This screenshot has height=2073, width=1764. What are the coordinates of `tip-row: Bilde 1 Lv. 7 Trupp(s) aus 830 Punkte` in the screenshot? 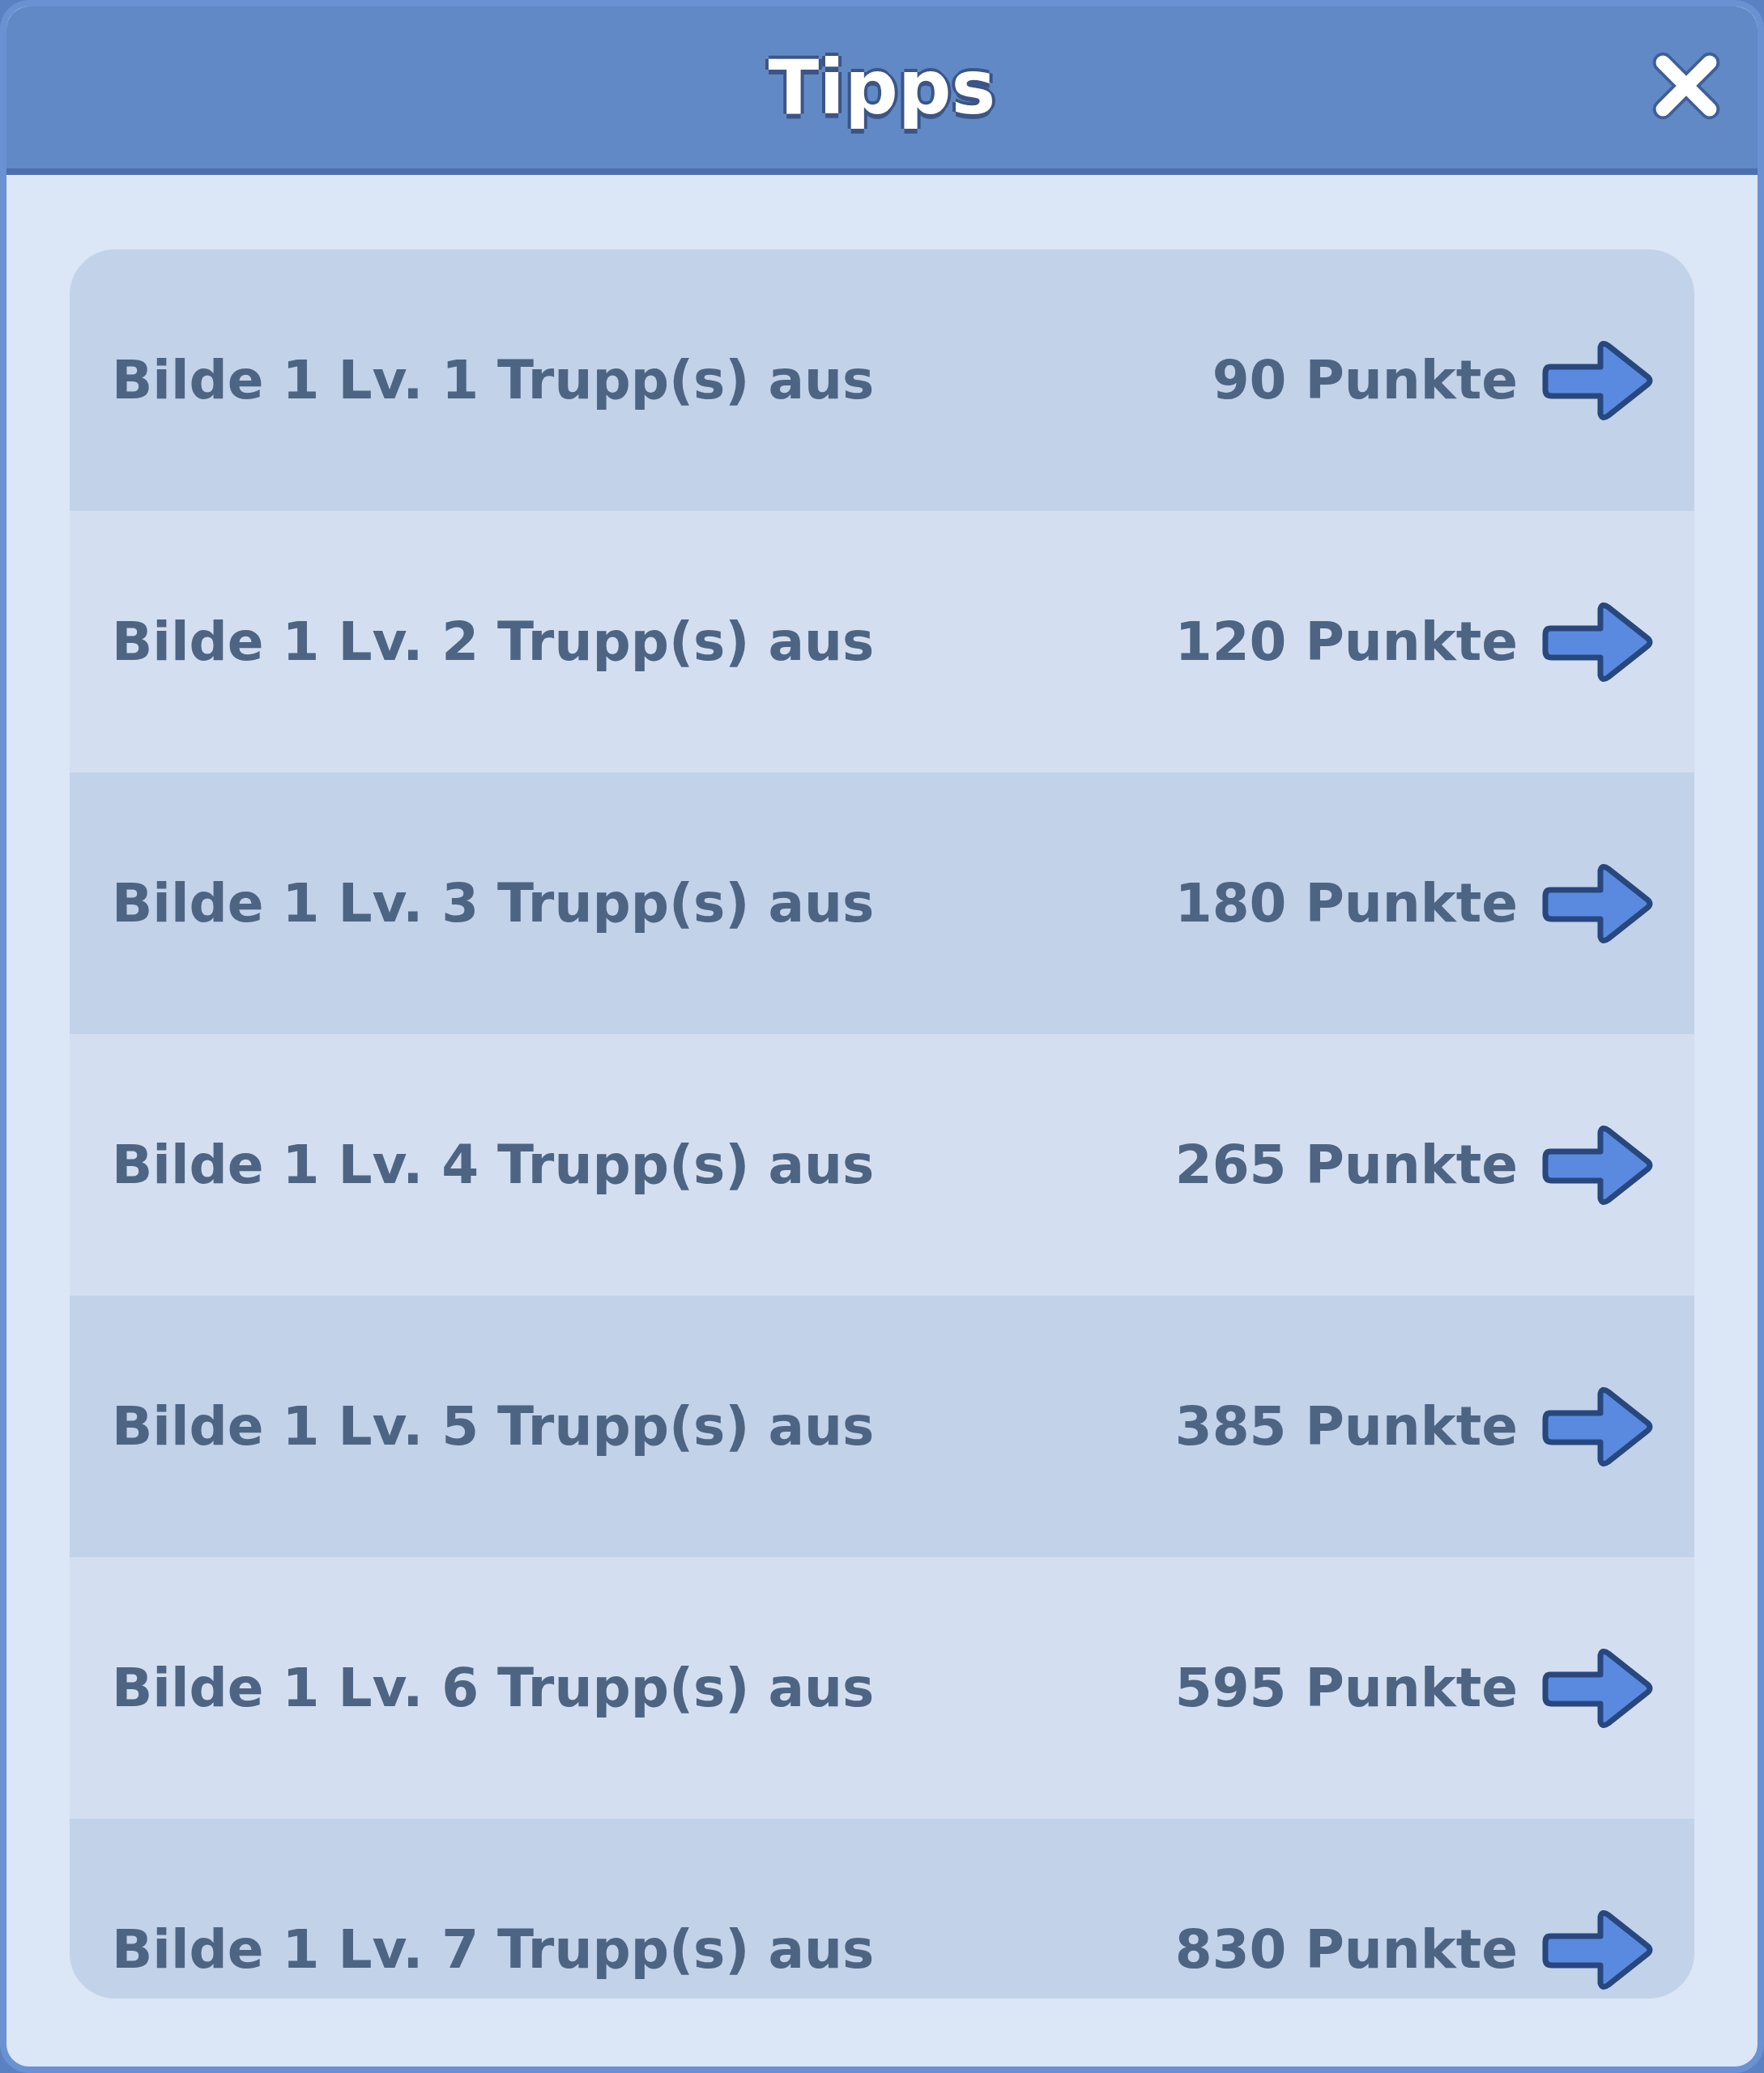 It's located at (882, 1909).